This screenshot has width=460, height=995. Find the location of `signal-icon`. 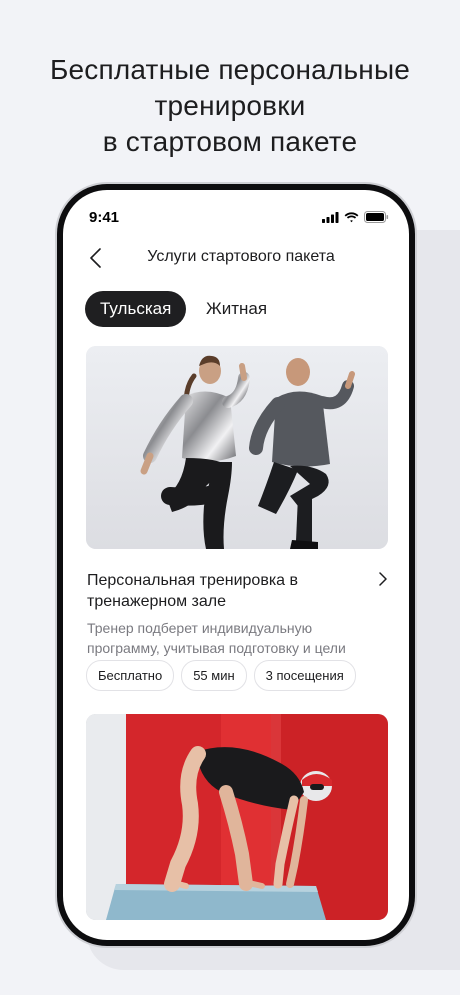

signal-icon is located at coordinates (330, 217).